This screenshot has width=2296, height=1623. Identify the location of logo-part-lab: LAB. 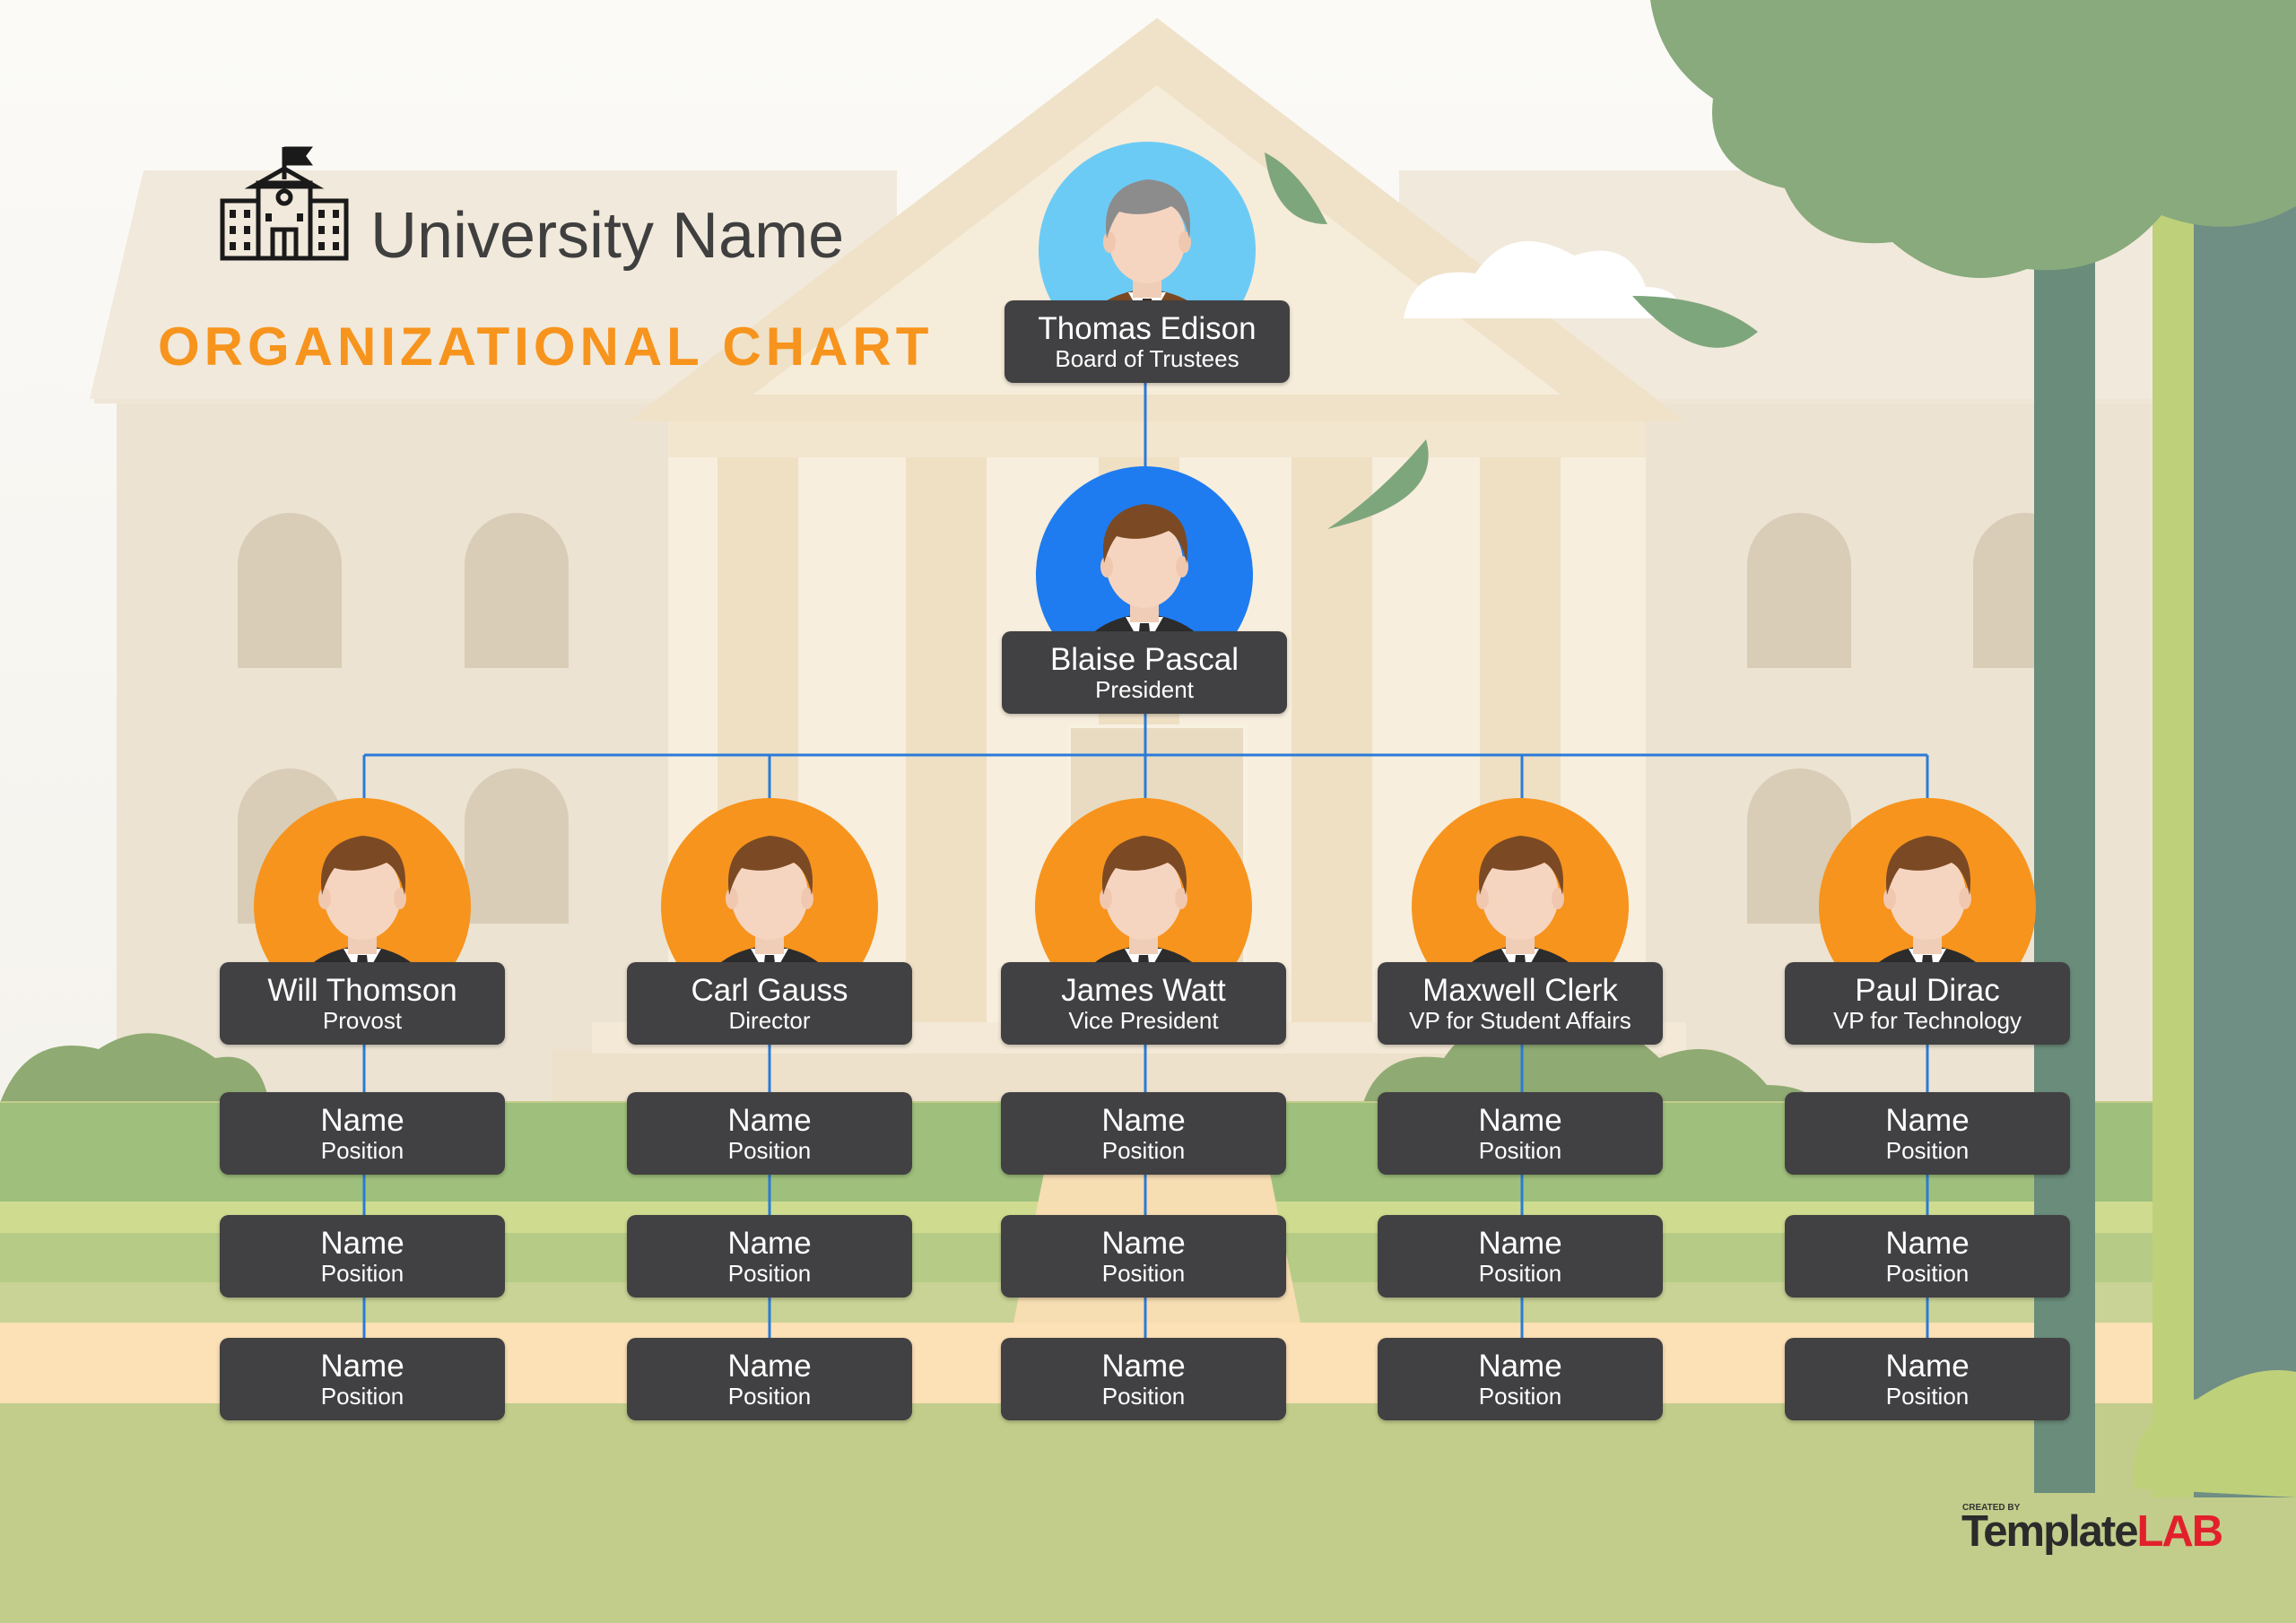
(2179, 1531).